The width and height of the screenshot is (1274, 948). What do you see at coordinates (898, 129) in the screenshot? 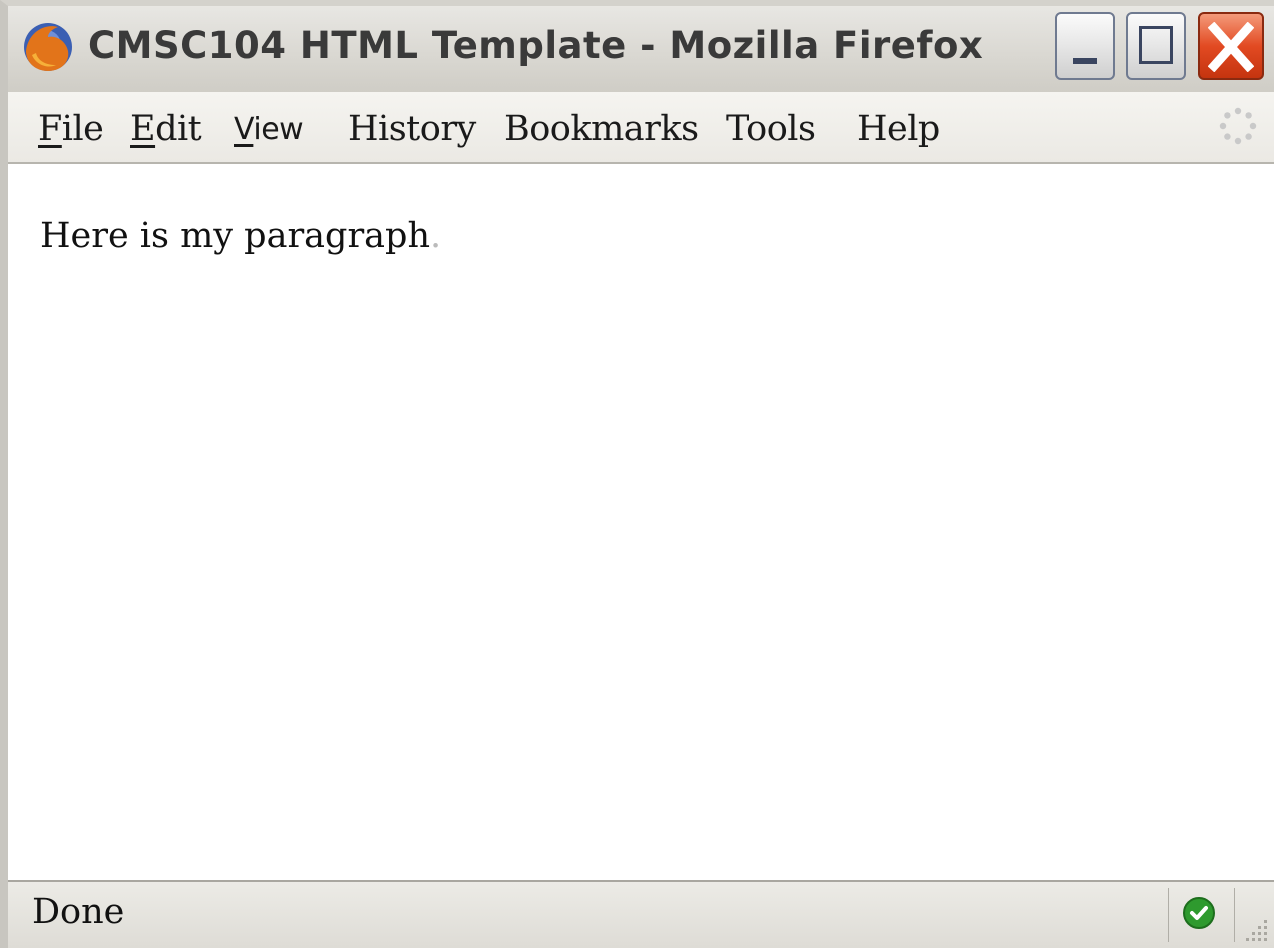
I see `menu-help: Help` at bounding box center [898, 129].